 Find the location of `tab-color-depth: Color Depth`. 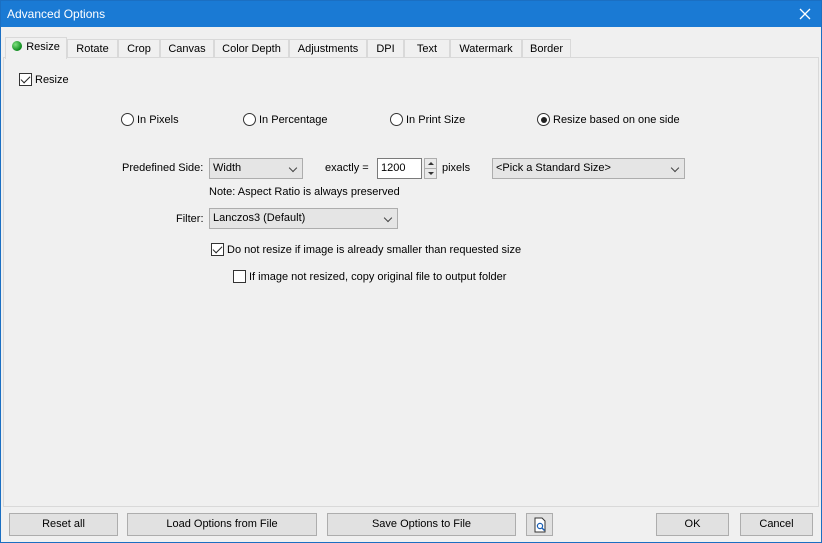

tab-color-depth: Color Depth is located at coordinates (251, 48).